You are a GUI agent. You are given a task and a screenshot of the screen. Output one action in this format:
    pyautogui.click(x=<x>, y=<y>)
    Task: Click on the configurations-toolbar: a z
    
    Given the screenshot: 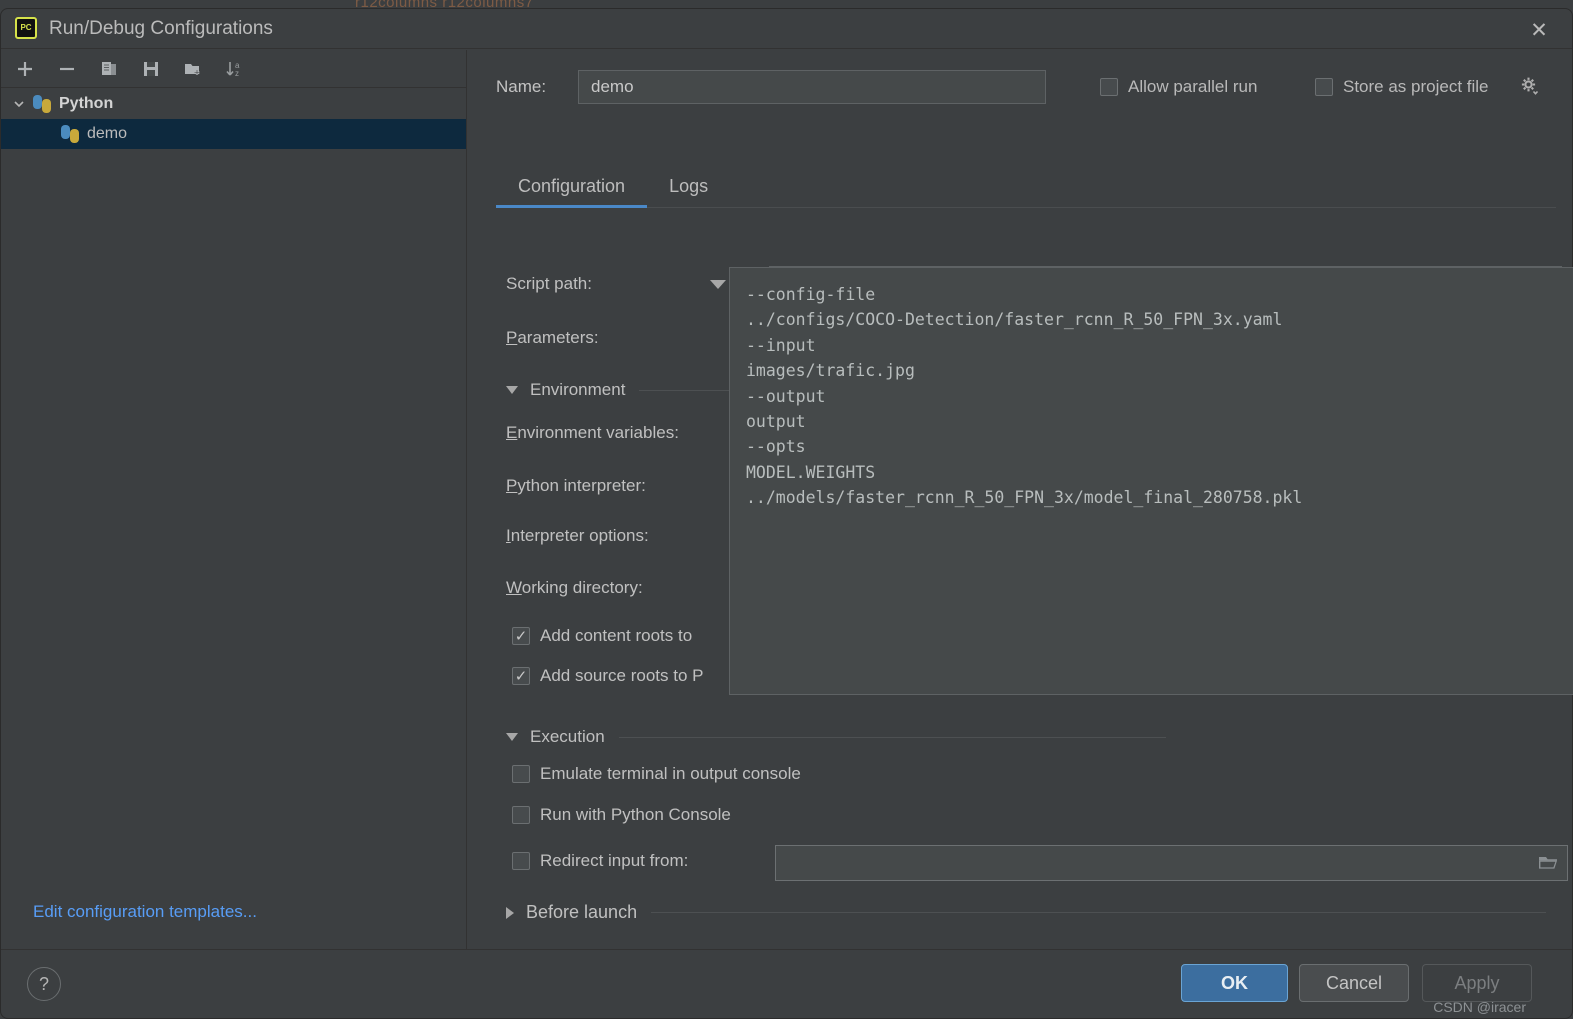 What is the action you would take?
    pyautogui.click(x=233, y=69)
    